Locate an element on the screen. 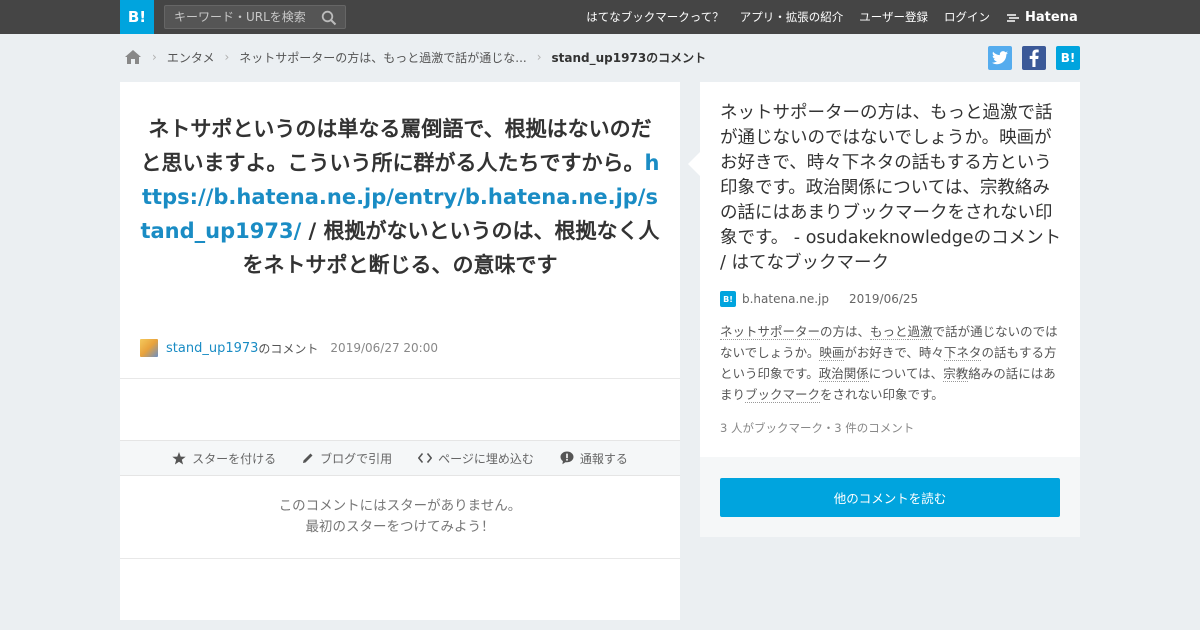 This screenshot has height=630, width=1200. search-box is located at coordinates (255, 17).